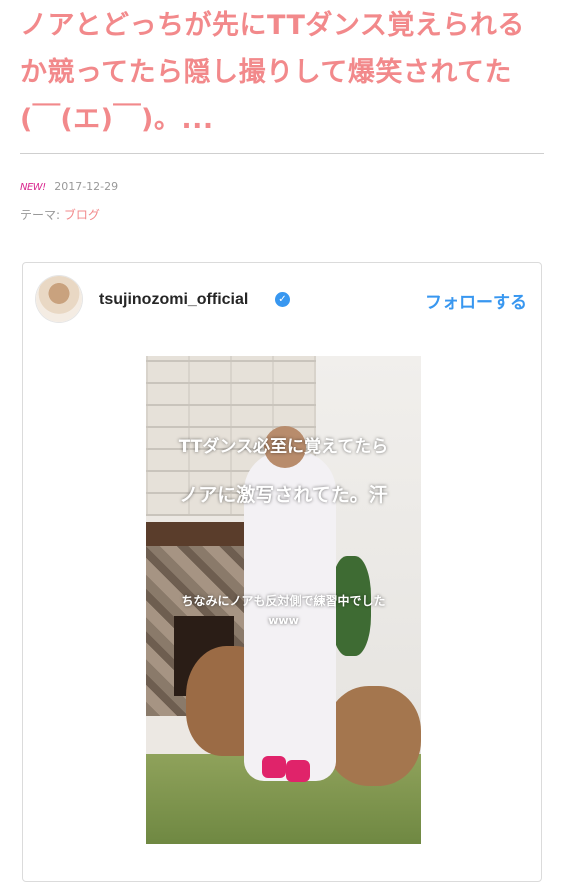 This screenshot has width=567, height=882. What do you see at coordinates (59, 299) in the screenshot?
I see `profile-avatar` at bounding box center [59, 299].